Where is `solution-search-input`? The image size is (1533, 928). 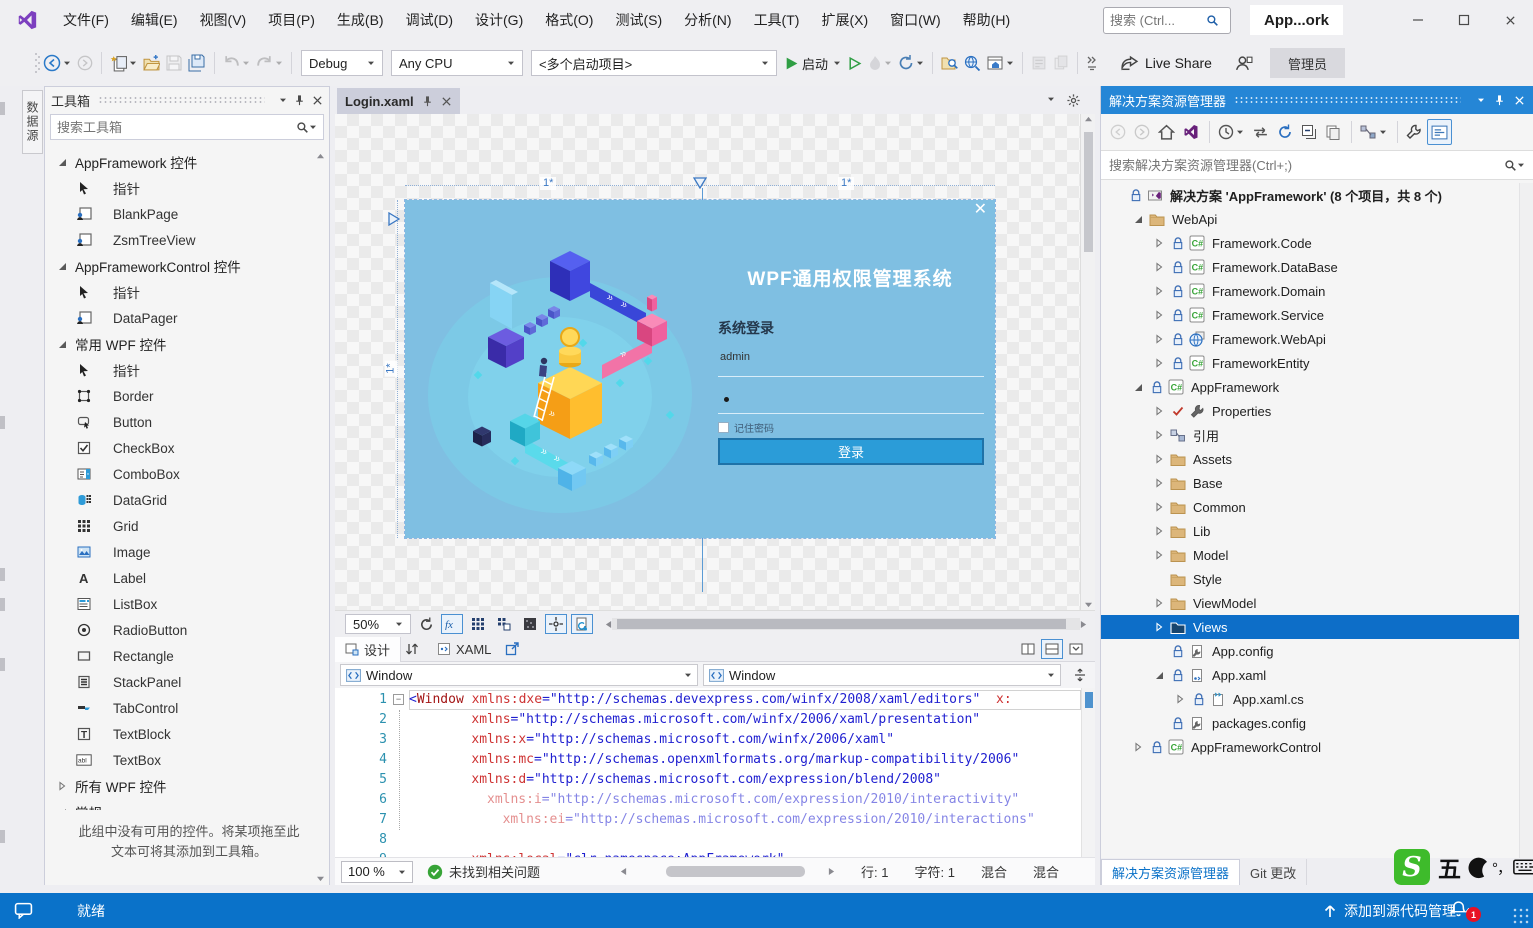
solution-search-input is located at coordinates (1306, 165).